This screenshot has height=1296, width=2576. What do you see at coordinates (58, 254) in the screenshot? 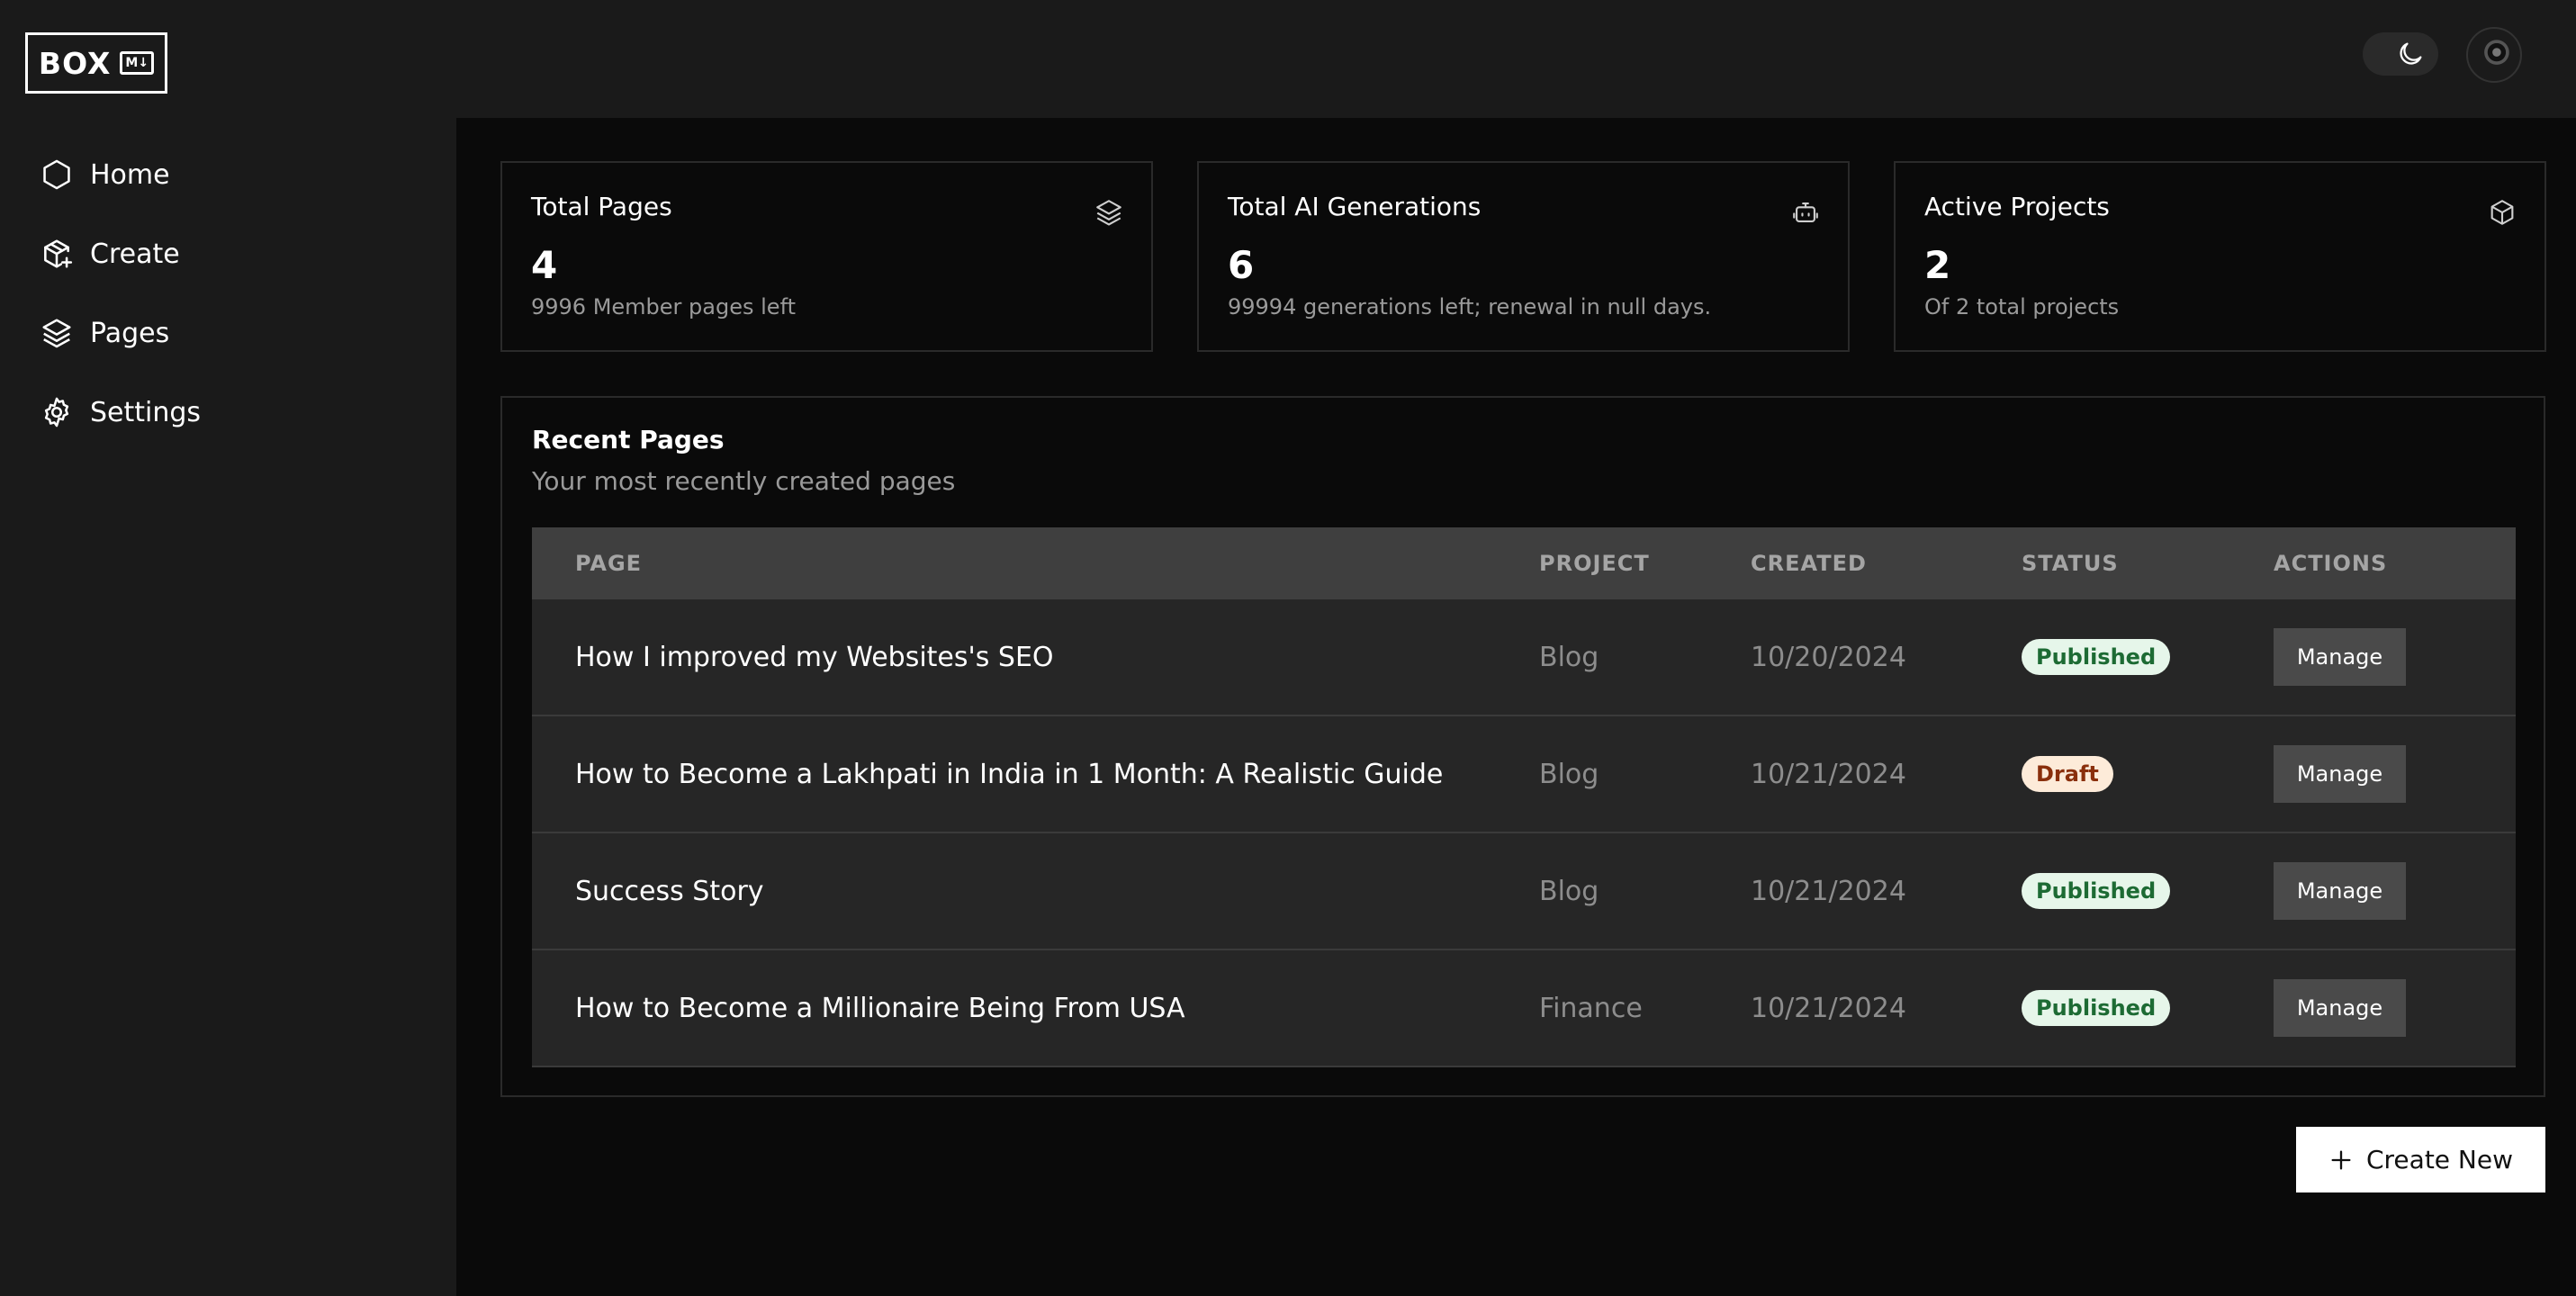
I see `package-plus-icon` at bounding box center [58, 254].